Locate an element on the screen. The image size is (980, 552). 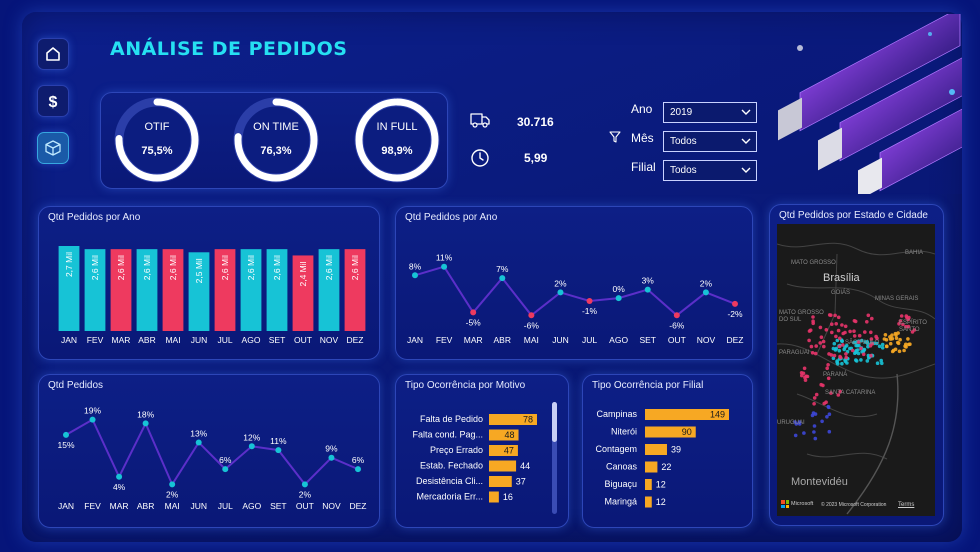
dollar-icon: $ is located at coordinates (53, 102).